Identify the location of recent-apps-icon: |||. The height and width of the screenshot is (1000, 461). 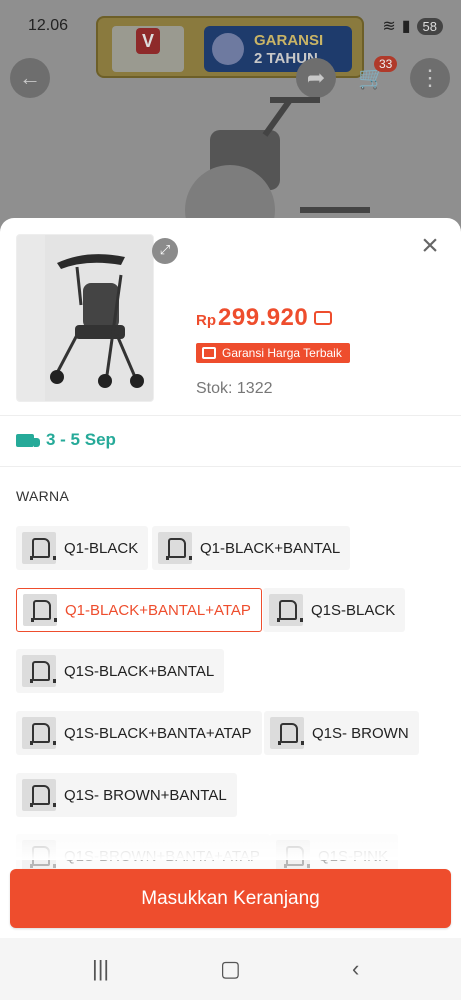
(100, 969).